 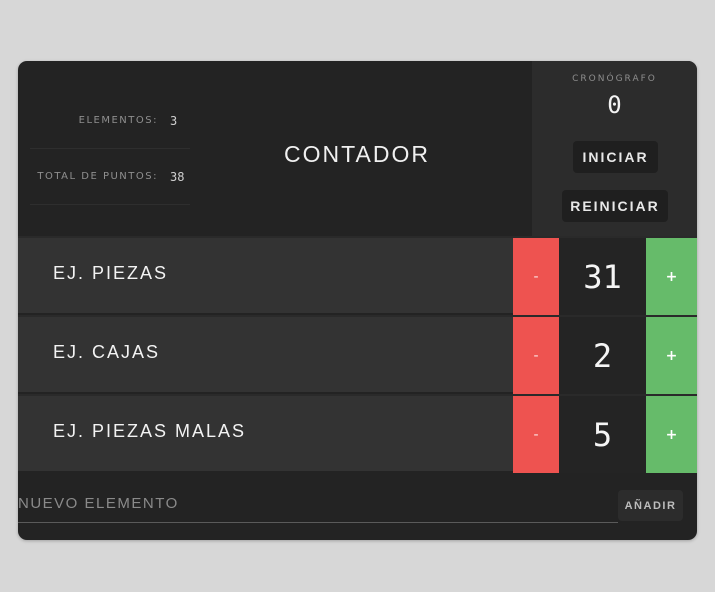 What do you see at coordinates (357, 154) in the screenshot?
I see `page-title: CONTADOR` at bounding box center [357, 154].